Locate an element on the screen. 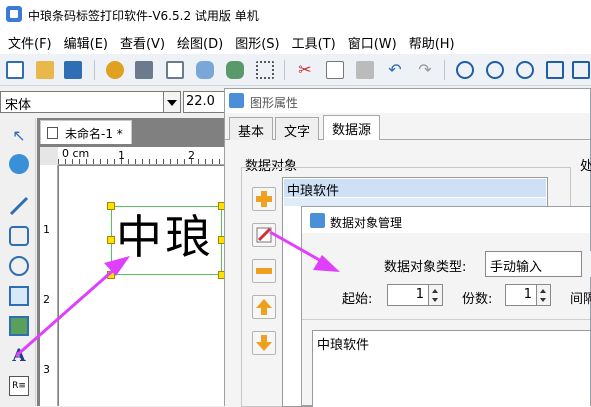 The width and height of the screenshot is (591, 407). font-bar: 宋体 22.0 is located at coordinates (115, 102).